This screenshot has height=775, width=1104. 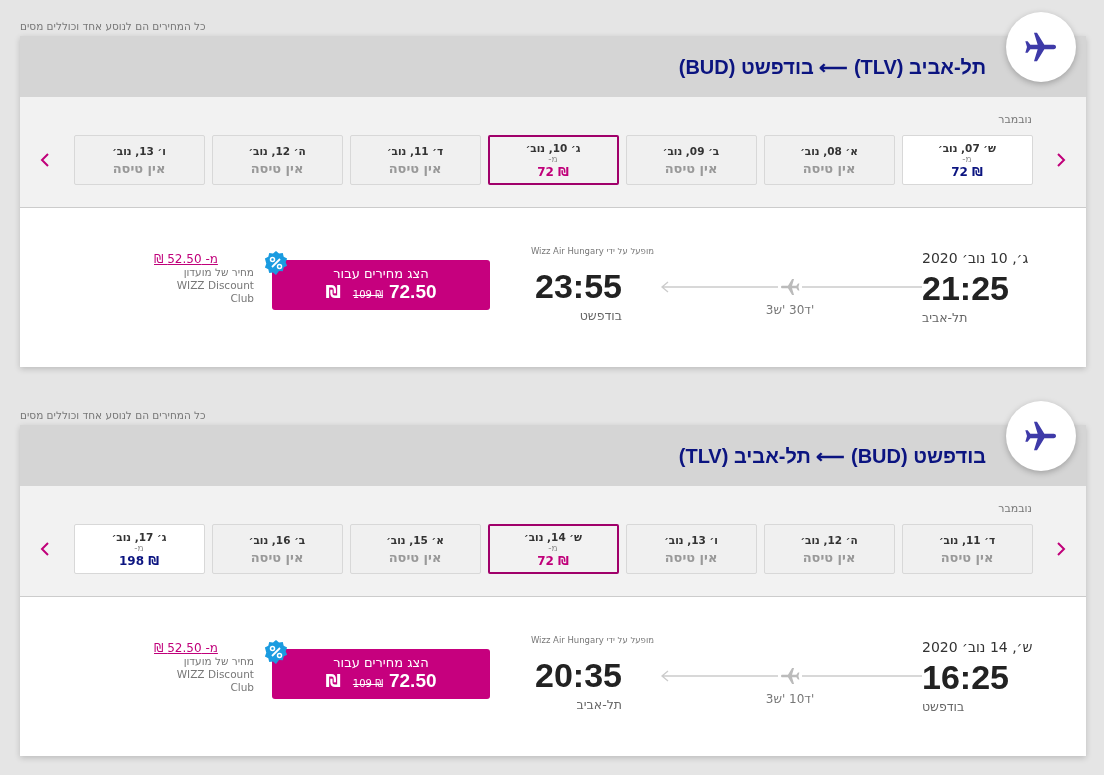 What do you see at coordinates (832, 66) in the screenshot?
I see `route-title: תל-אביב (TLV) ⟵ בודפשט (BUD)` at bounding box center [832, 66].